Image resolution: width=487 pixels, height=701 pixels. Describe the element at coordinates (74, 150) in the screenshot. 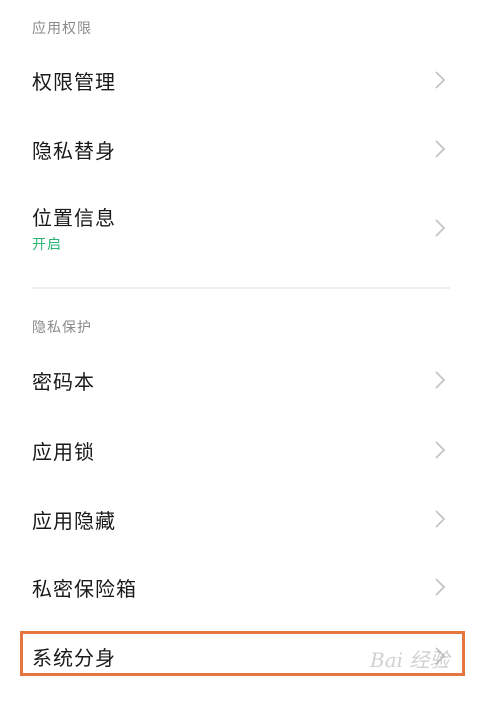

I see `row-label: 隐私替身` at that location.